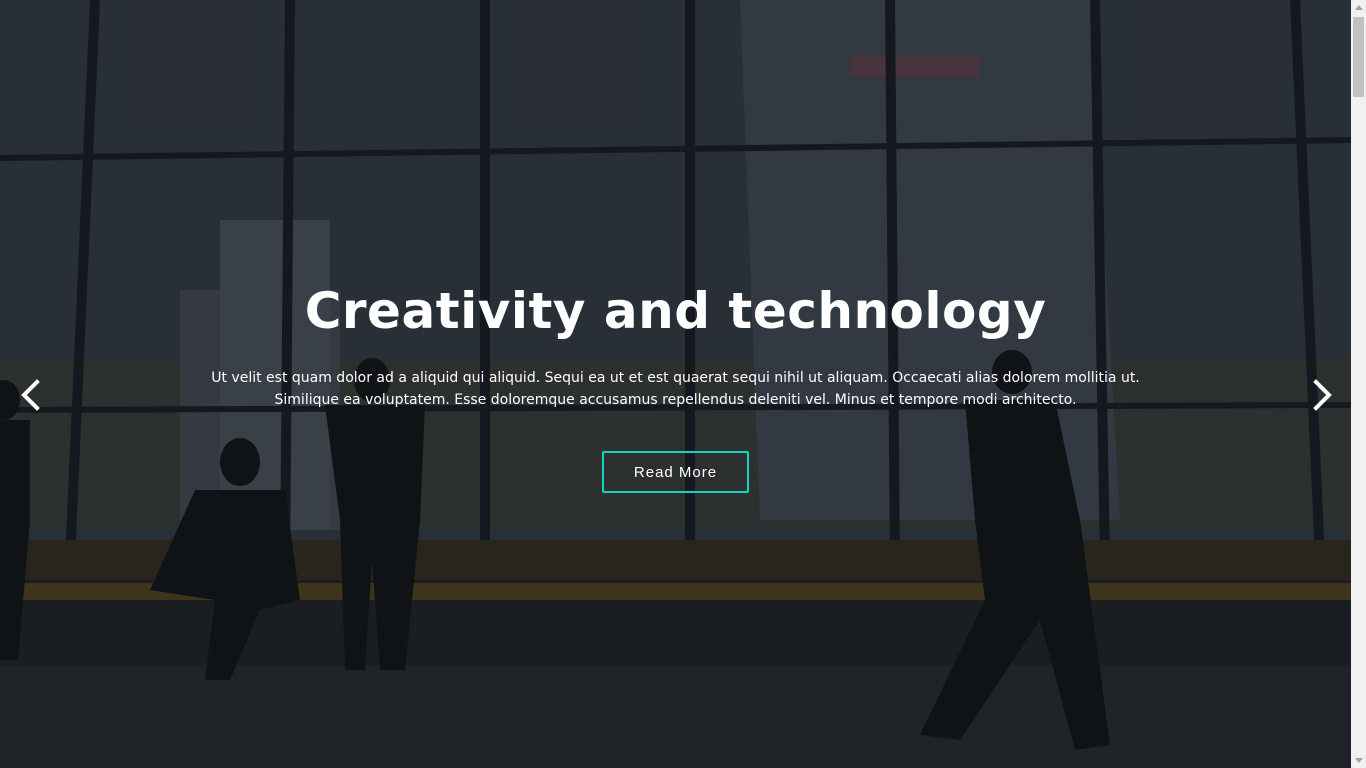 This screenshot has width=1366, height=768. What do you see at coordinates (1358, 384) in the screenshot?
I see `page-scrollbar` at bounding box center [1358, 384].